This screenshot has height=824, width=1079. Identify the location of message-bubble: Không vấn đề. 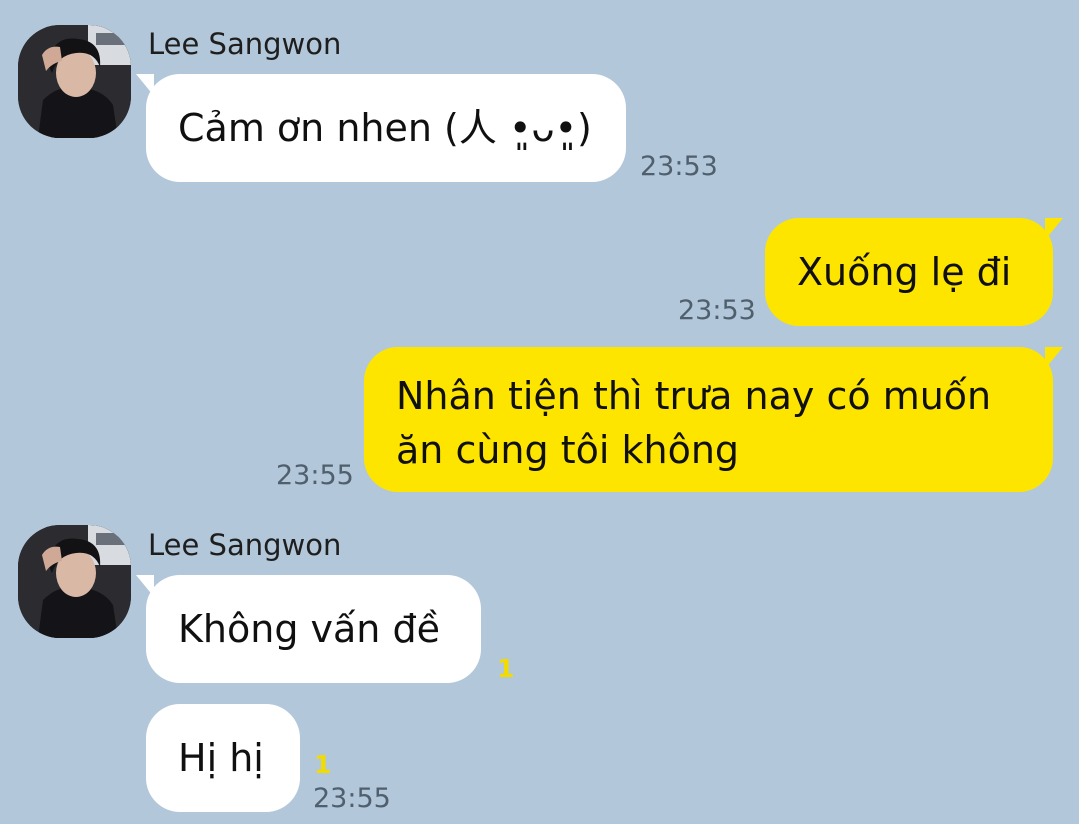
(313, 629).